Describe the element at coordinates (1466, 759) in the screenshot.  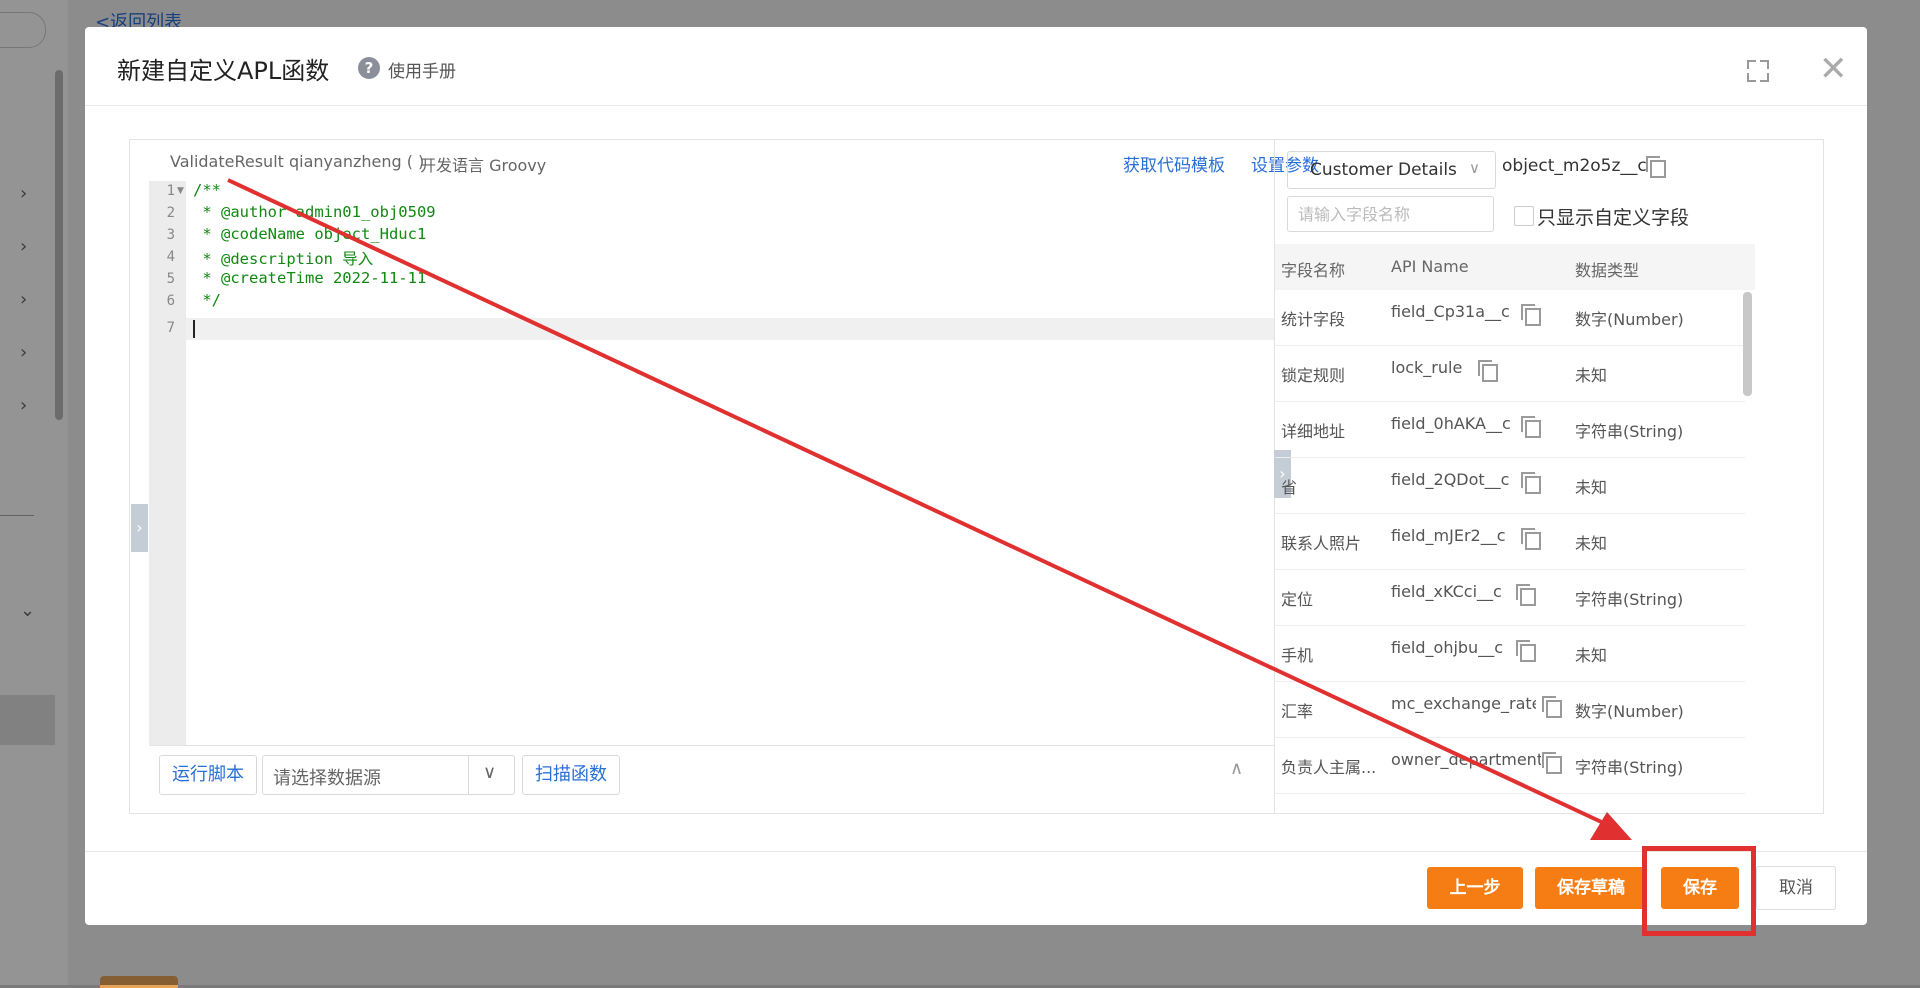
I see `field-api-name: owner_department` at that location.